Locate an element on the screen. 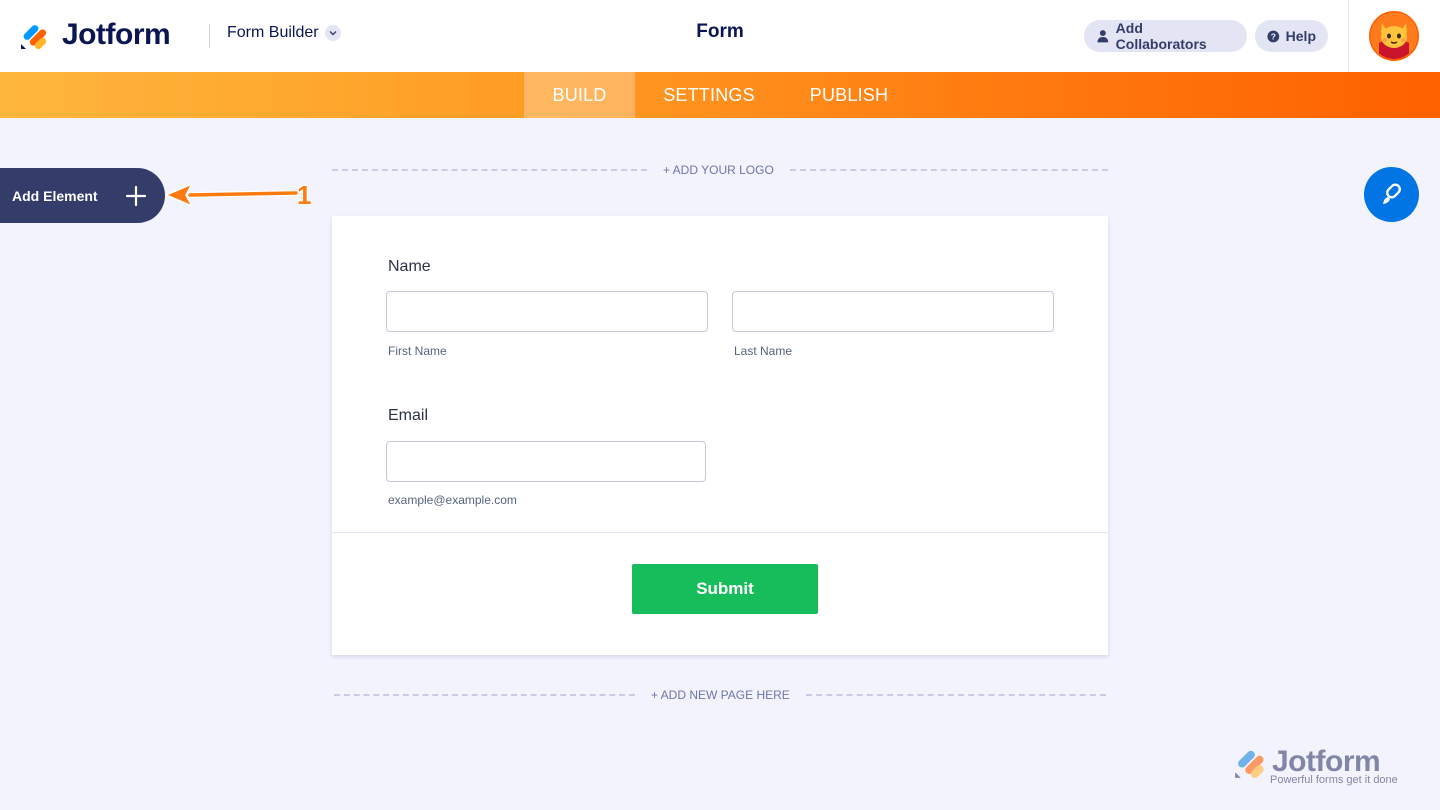 The height and width of the screenshot is (810, 1440). form-builder-menu: Form Builder is located at coordinates (284, 33).